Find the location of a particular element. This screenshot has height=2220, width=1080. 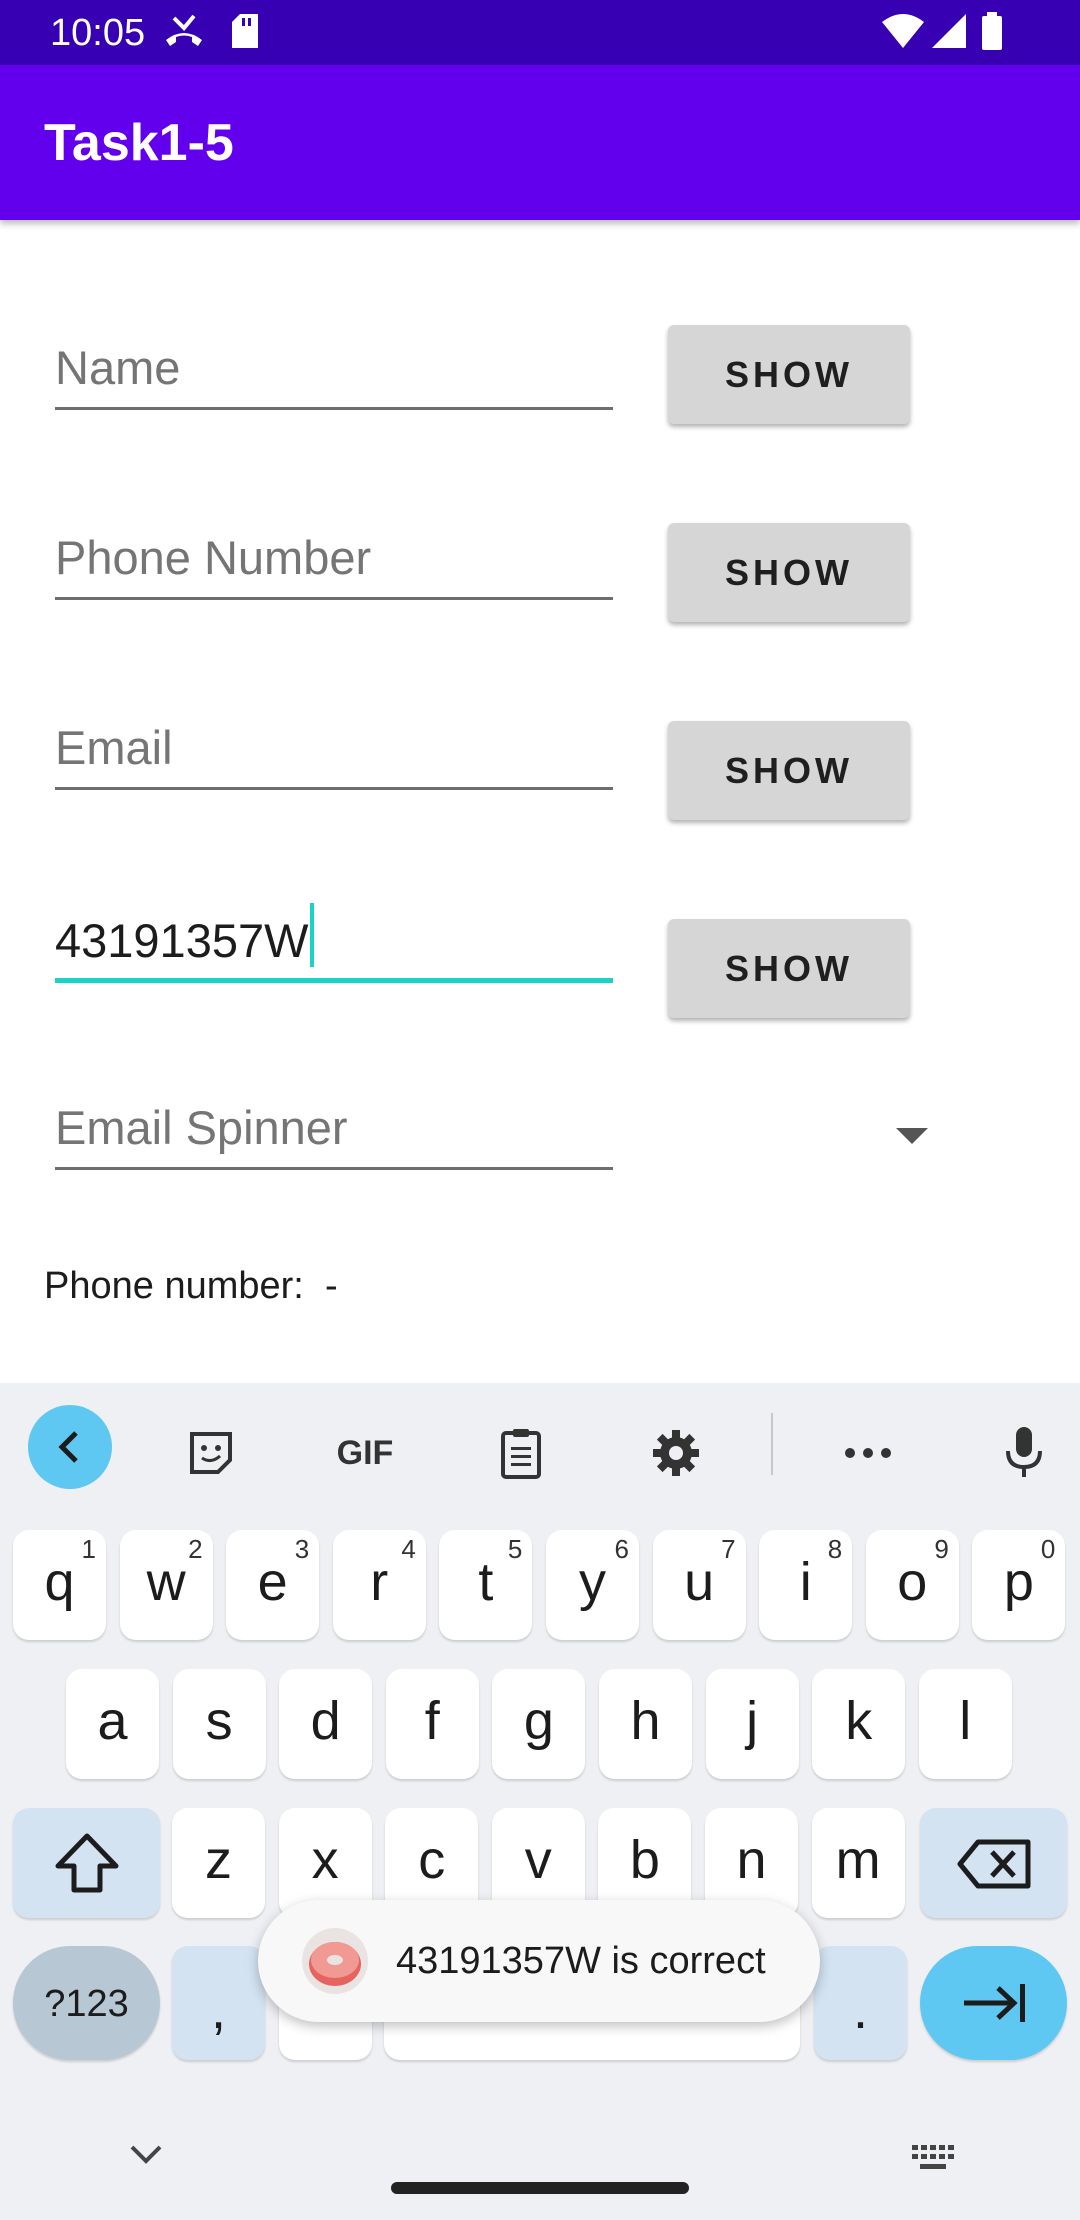

key-p: p0 is located at coordinates (1019, 1585).